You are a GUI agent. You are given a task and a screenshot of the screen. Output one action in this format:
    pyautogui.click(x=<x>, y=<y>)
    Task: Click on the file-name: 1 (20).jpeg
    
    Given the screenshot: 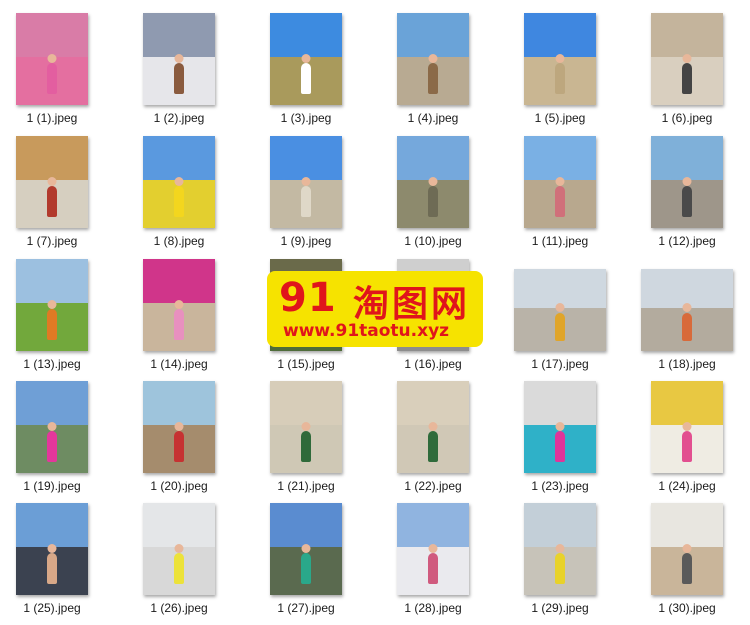 What is the action you would take?
    pyautogui.click(x=179, y=486)
    